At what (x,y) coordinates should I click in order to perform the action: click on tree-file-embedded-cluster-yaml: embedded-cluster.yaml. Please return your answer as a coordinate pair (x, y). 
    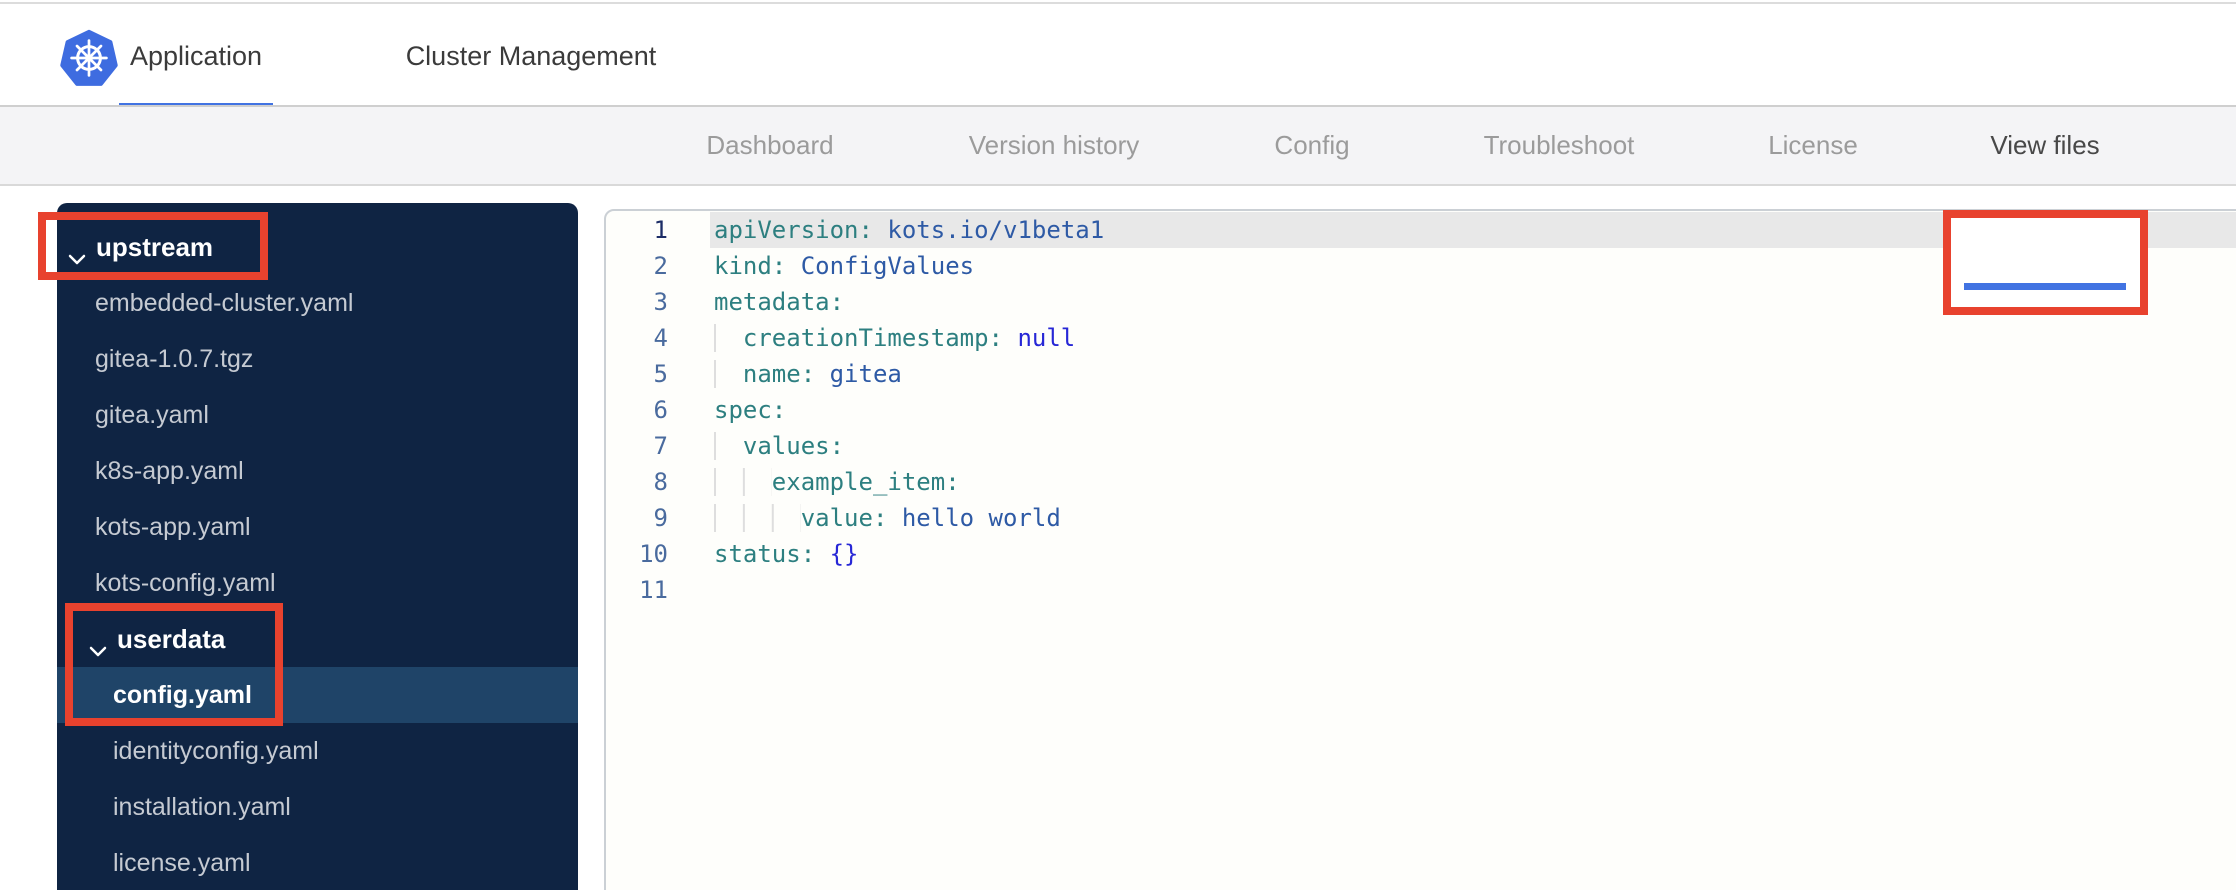
    Looking at the image, I should click on (317, 303).